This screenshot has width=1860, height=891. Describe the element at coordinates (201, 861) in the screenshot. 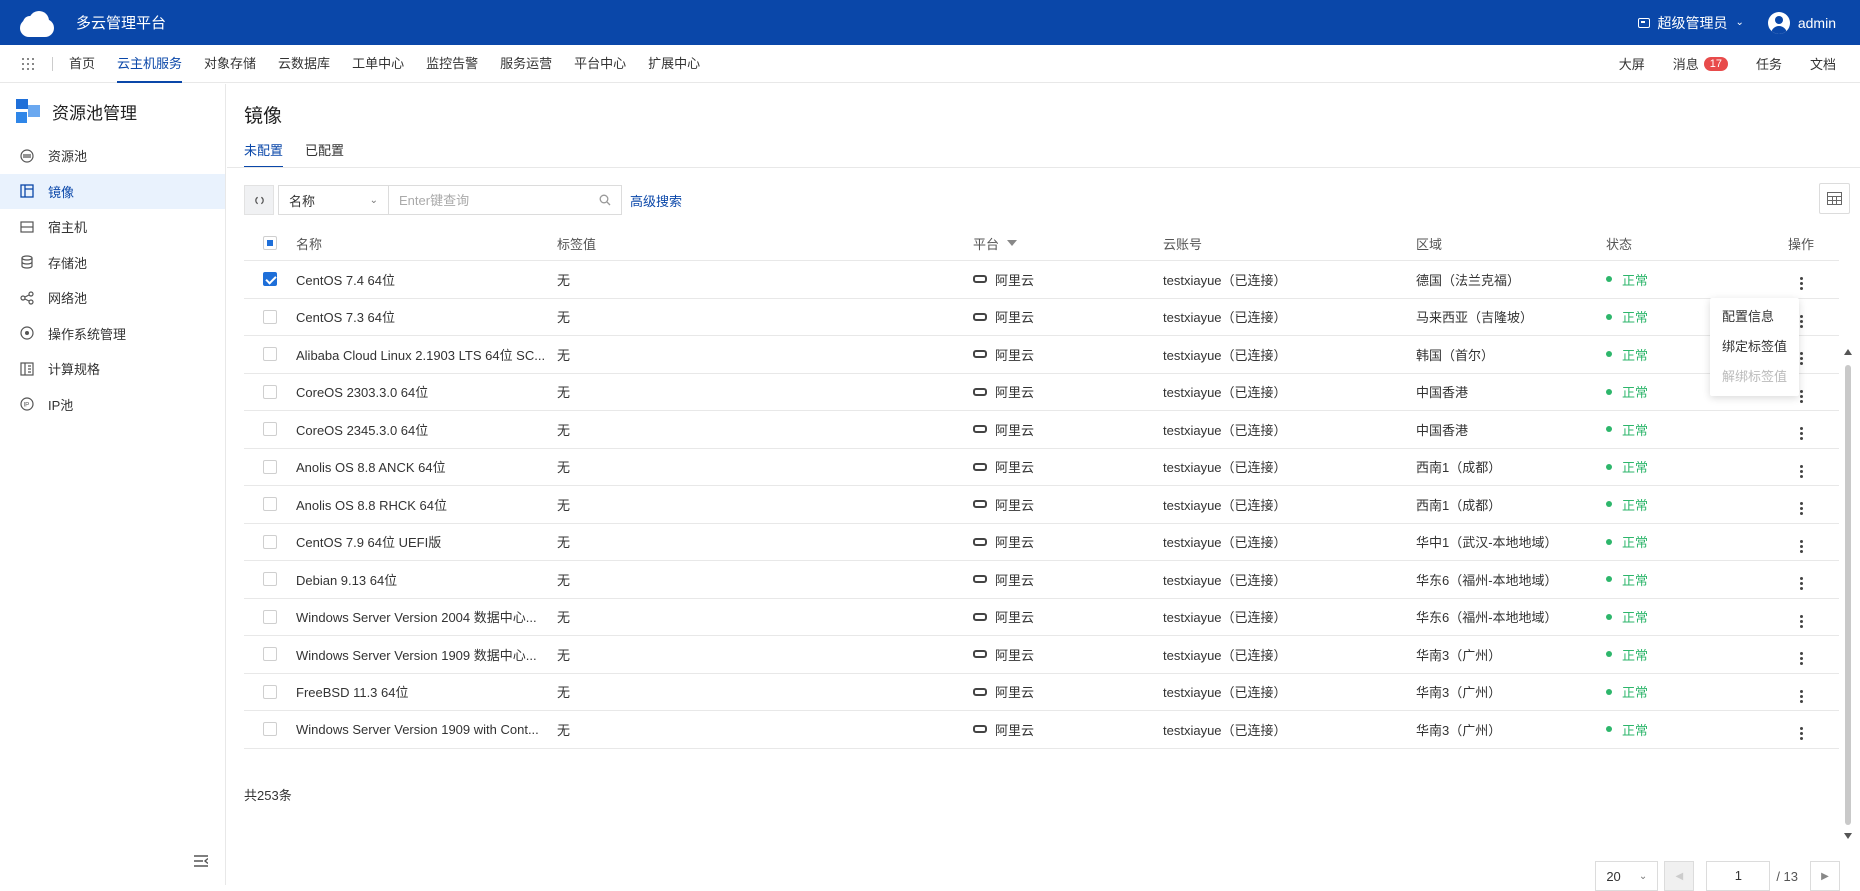

I see `collapse-sidebar-icon` at that location.